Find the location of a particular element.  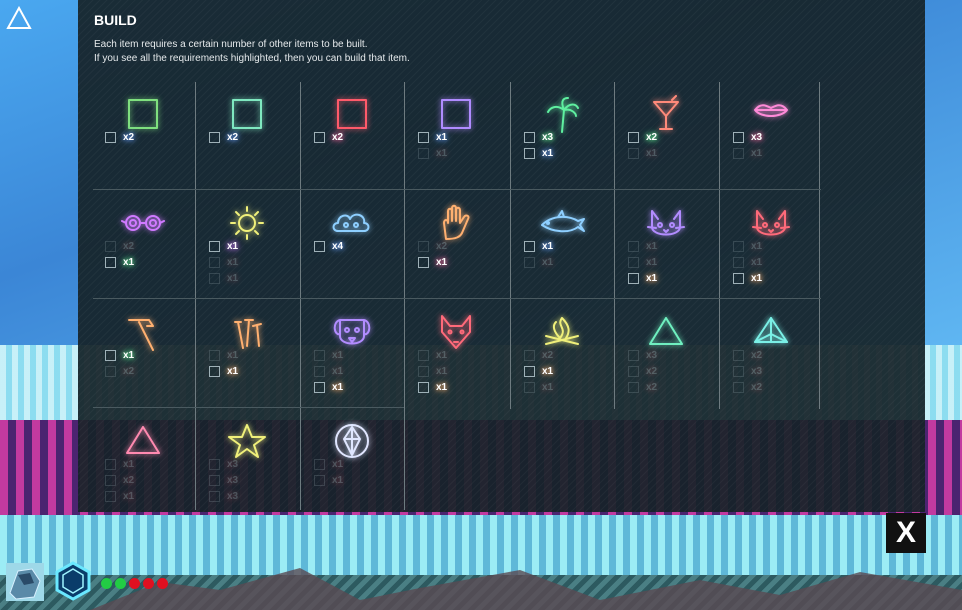

hammer-icon is located at coordinates (141, 335).